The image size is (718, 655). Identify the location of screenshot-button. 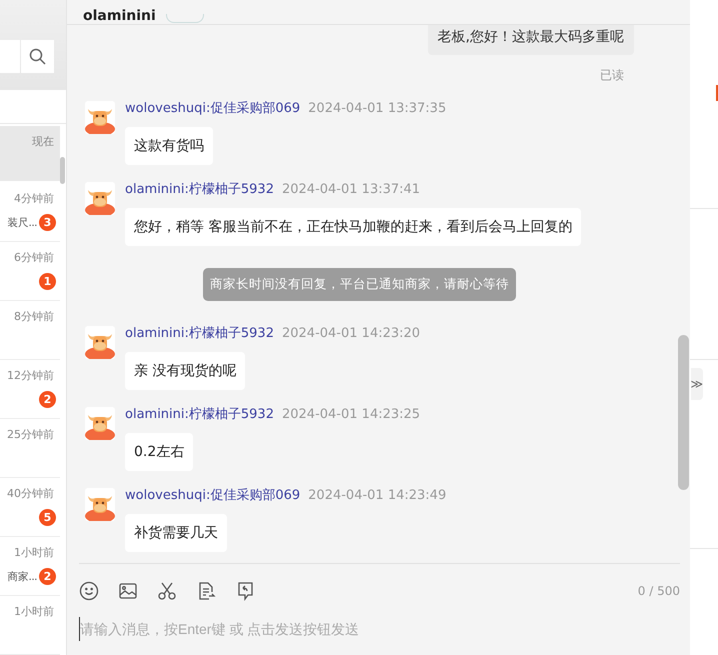
(167, 590).